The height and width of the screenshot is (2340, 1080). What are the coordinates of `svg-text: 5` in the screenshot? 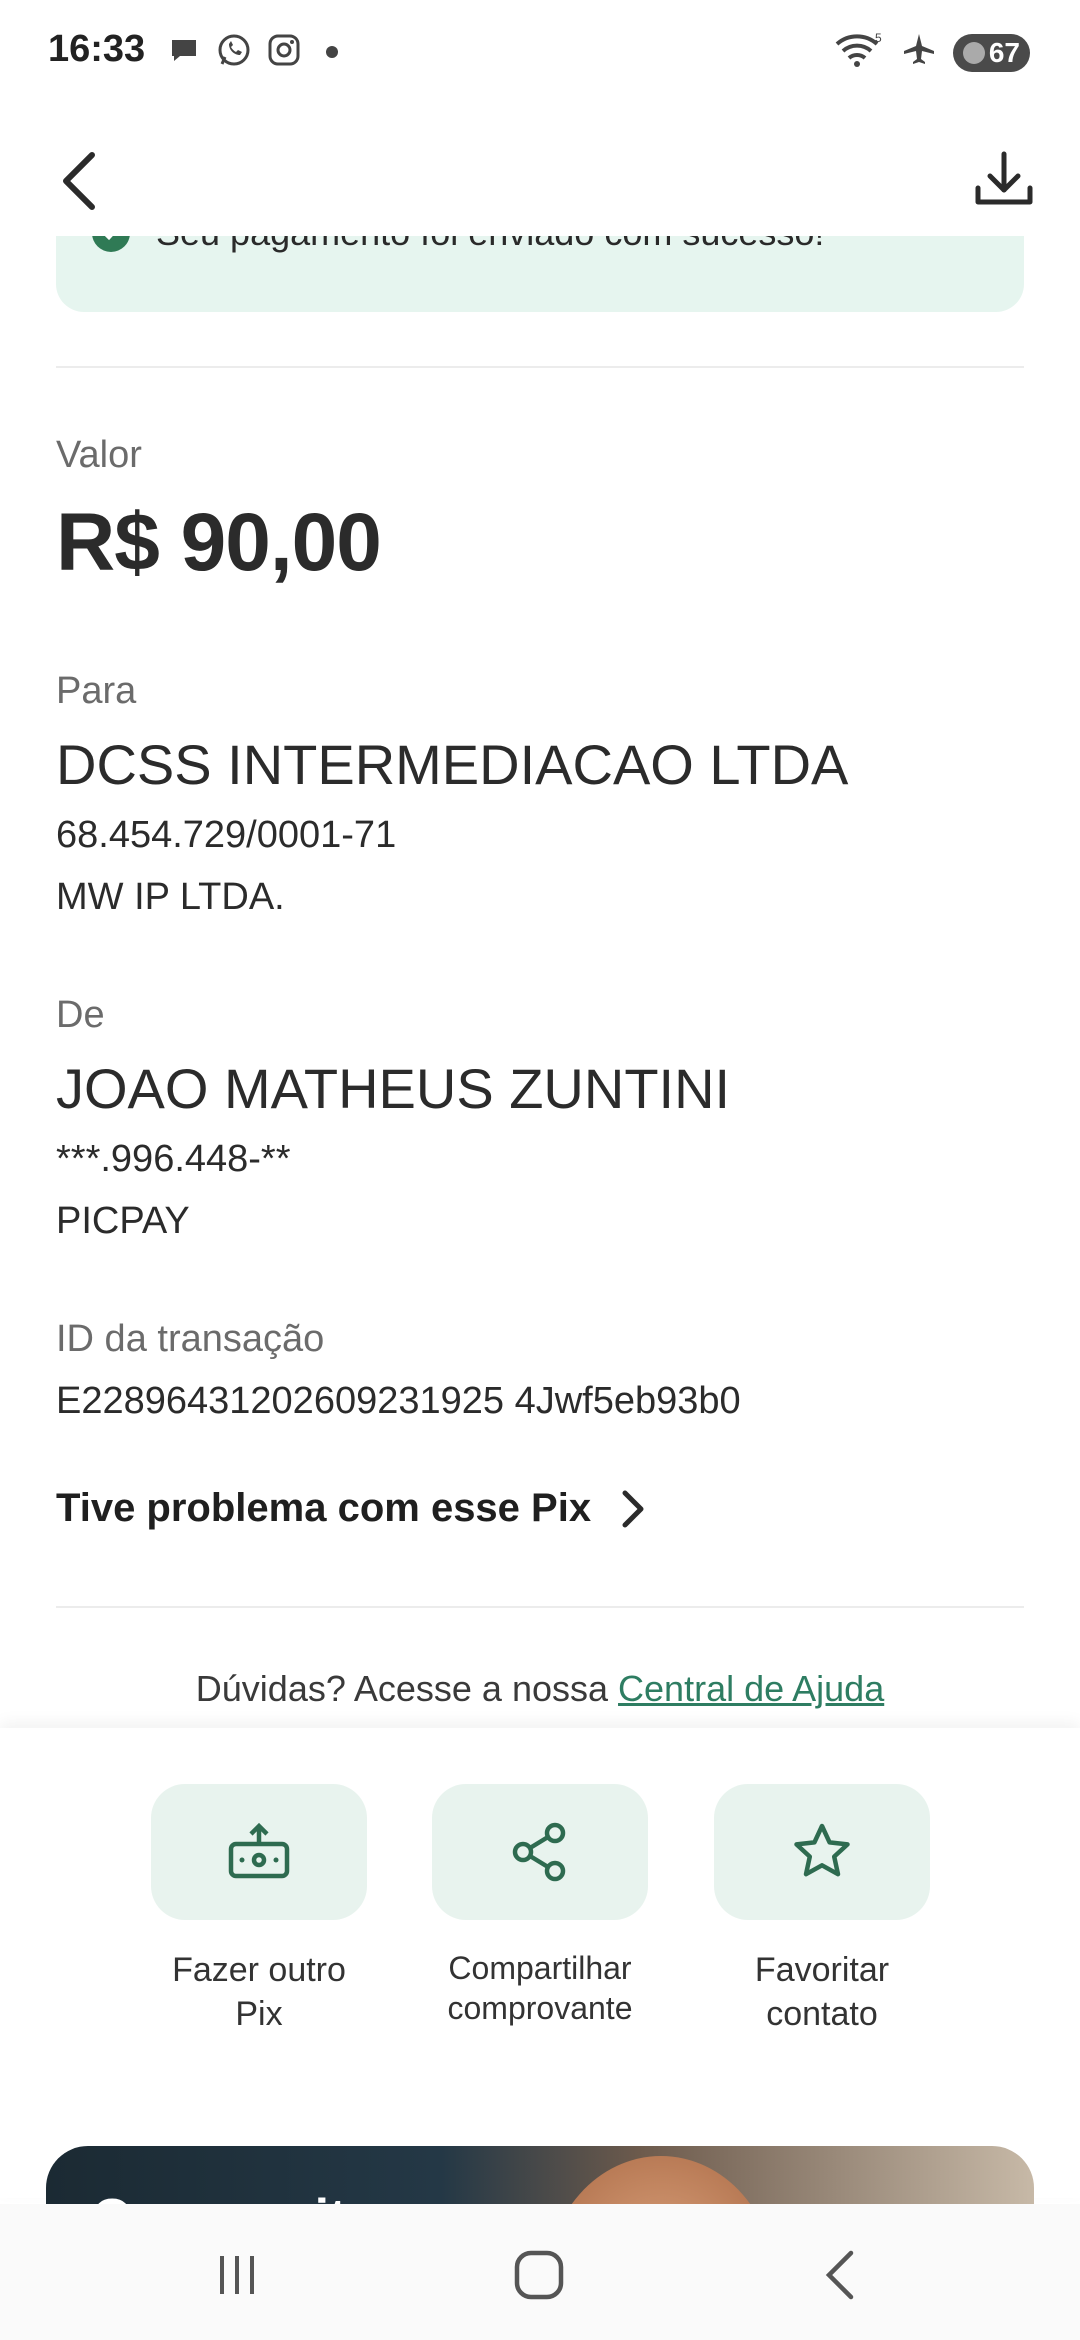 It's located at (878, 38).